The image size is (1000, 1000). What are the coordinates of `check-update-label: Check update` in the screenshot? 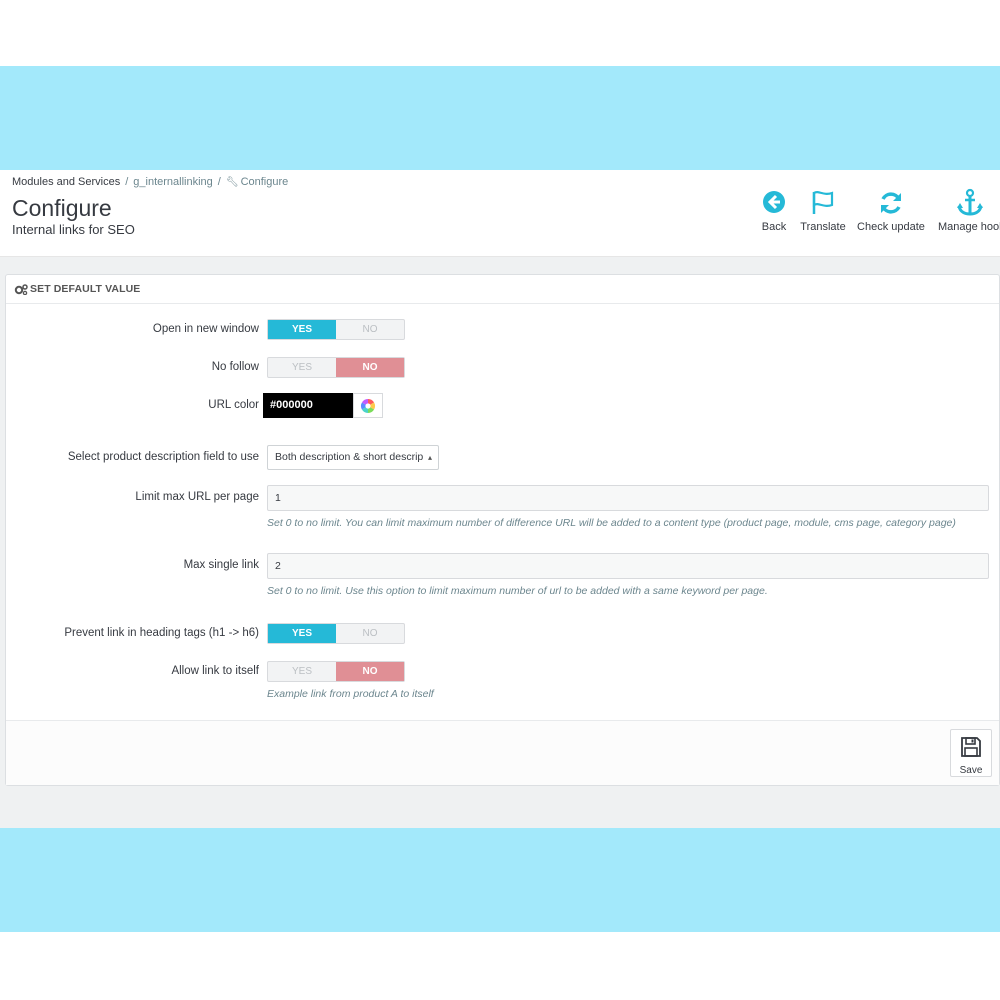 It's located at (891, 227).